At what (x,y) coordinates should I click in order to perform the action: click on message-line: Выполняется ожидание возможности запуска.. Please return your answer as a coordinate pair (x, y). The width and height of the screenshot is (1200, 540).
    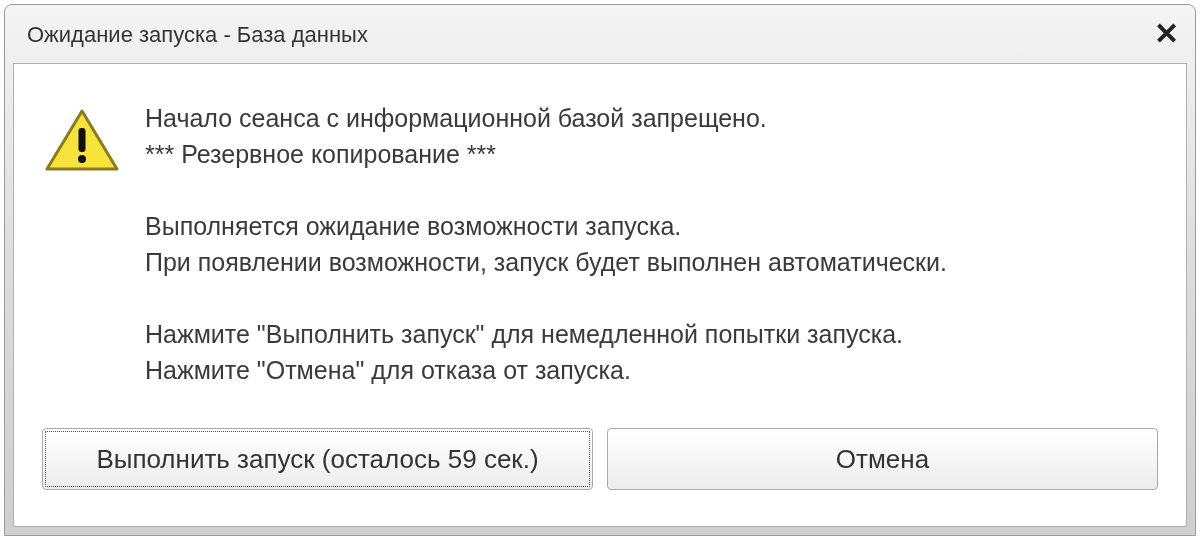
    Looking at the image, I should click on (414, 226).